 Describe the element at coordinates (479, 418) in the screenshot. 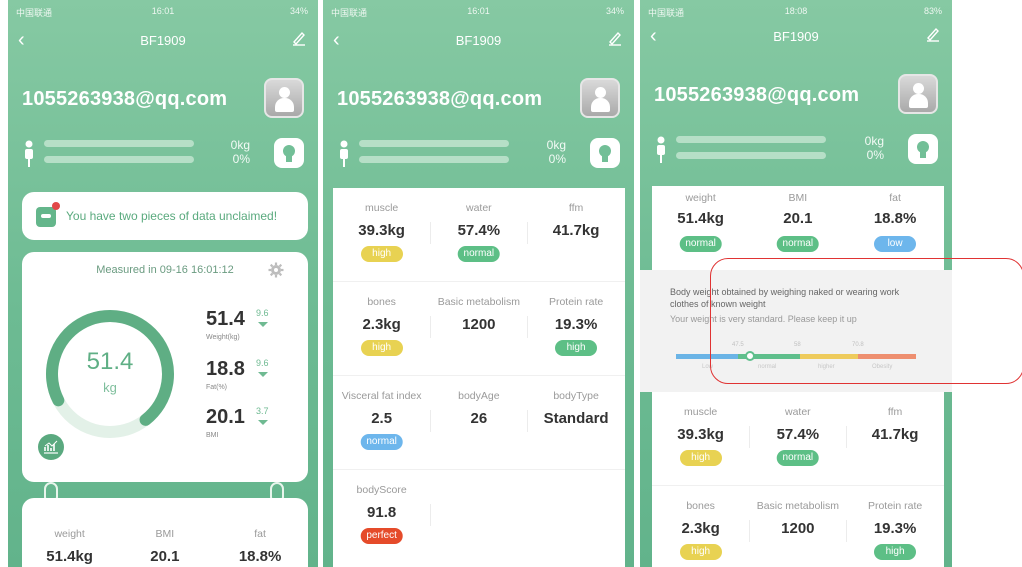

I see `metric-value: 26` at that location.